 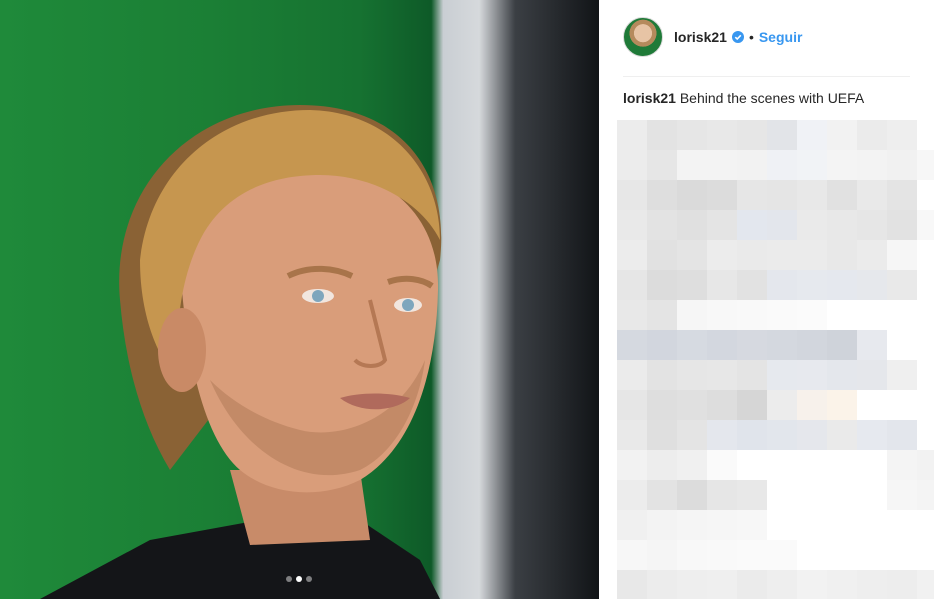 I want to click on caption-text: Behind the scenes with UEFA, so click(x=772, y=98).